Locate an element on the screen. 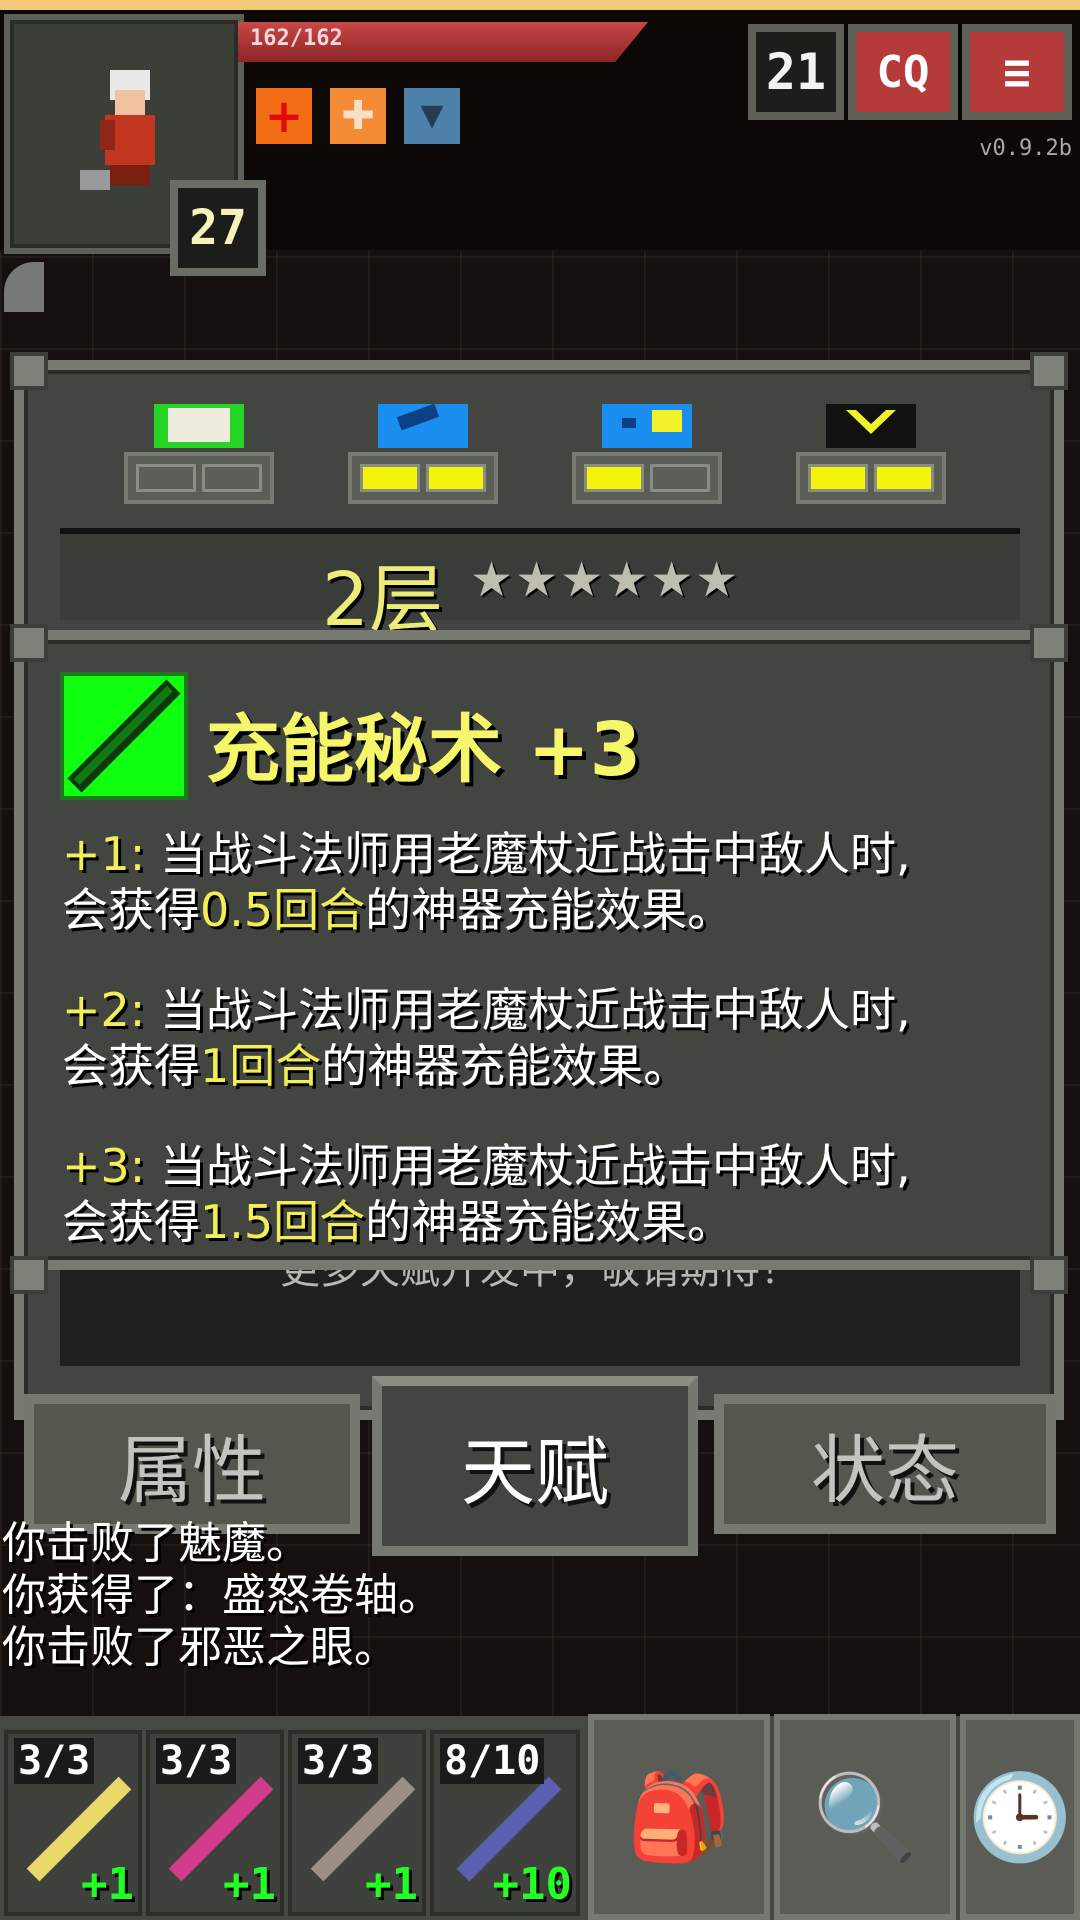 The width and height of the screenshot is (1080, 1920). quickslot-2: 3/3 +1 is located at coordinates (215, 1823).